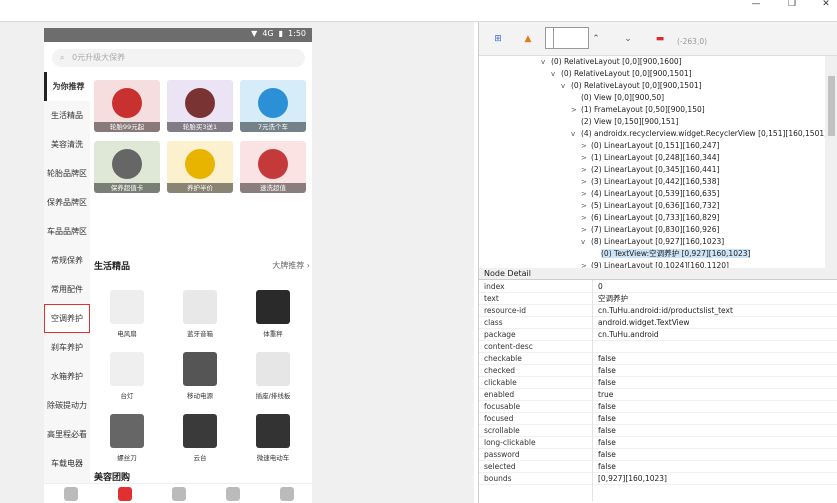  What do you see at coordinates (596, 39) in the screenshot?
I see `chevron-up-icon: ⌃` at bounding box center [596, 39].